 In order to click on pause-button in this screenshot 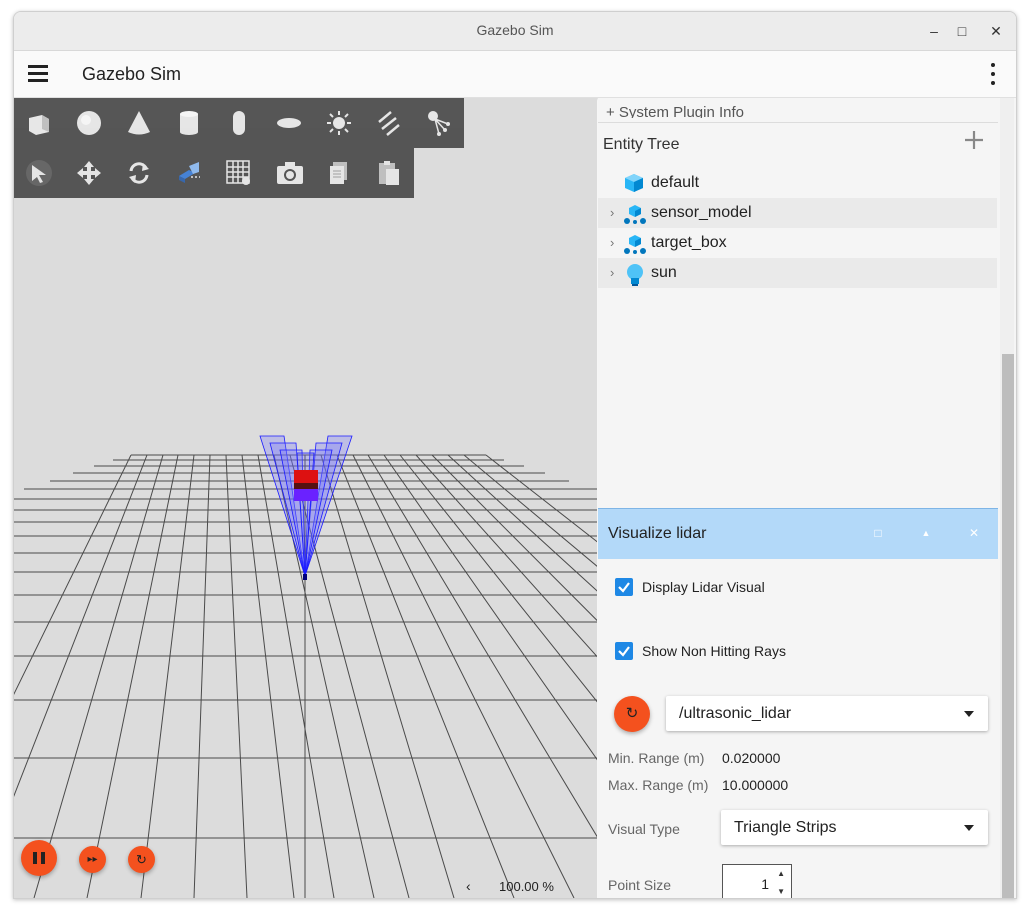, I will do `click(39, 858)`.